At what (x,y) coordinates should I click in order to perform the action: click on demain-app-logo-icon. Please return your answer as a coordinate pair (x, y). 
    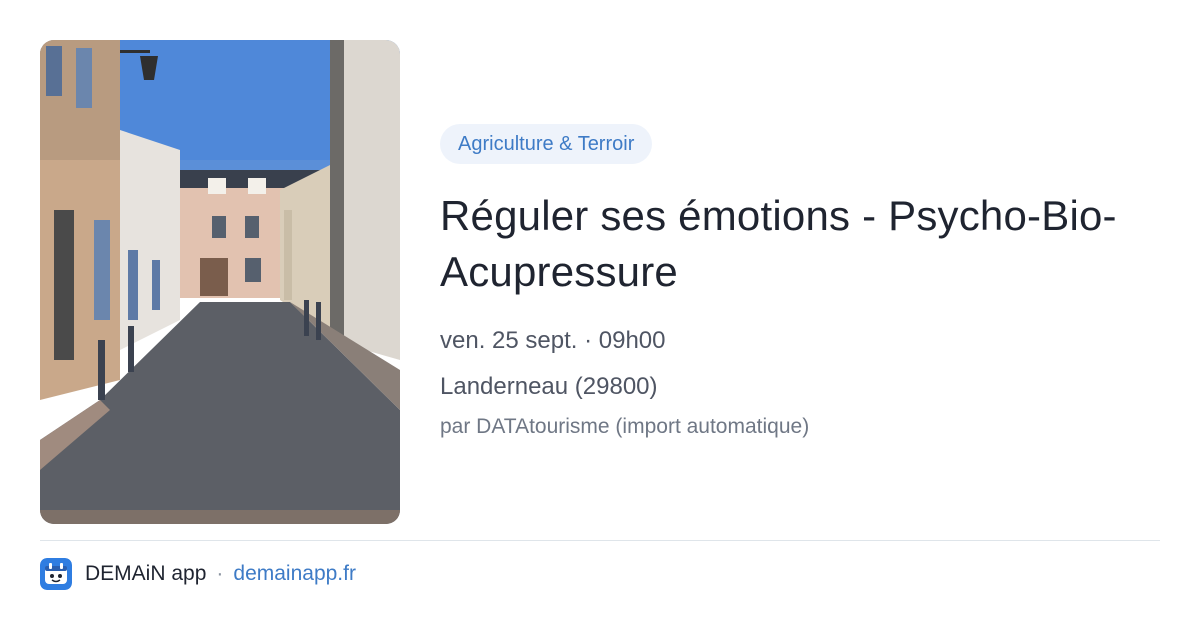
    Looking at the image, I should click on (56, 574).